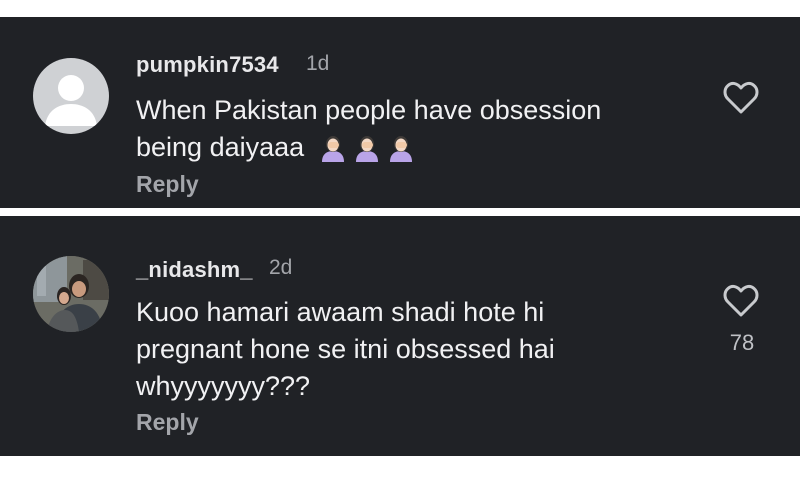 The height and width of the screenshot is (480, 800). What do you see at coordinates (207, 65) in the screenshot?
I see `comment-username: pumpkin7534` at bounding box center [207, 65].